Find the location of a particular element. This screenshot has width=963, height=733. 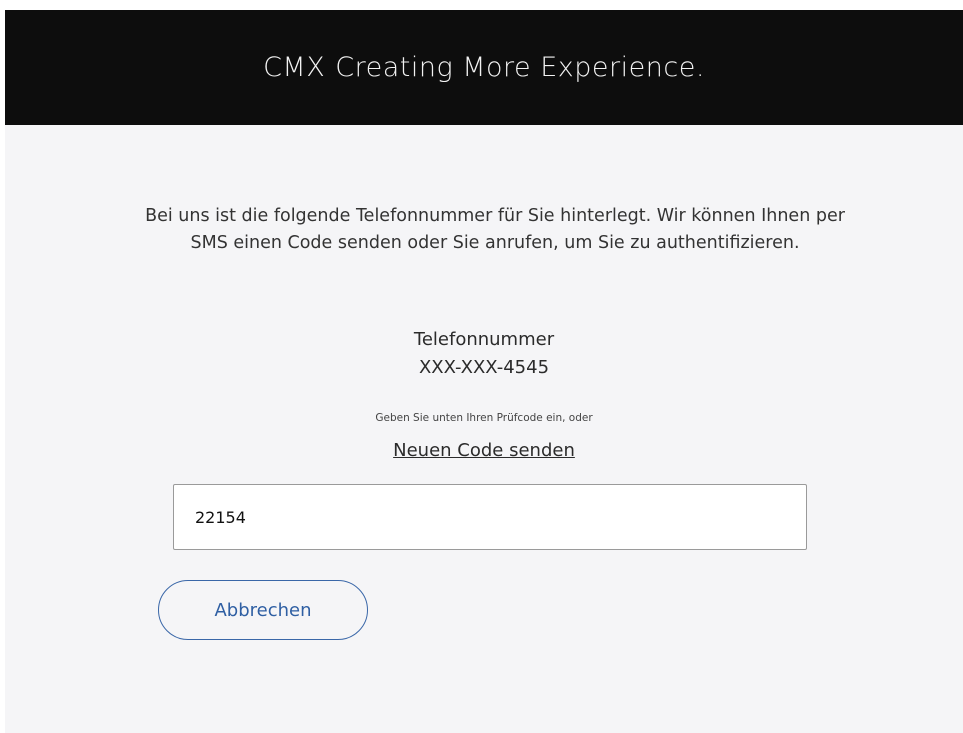

resend-link-container: Neuen Code senden is located at coordinates (484, 451).